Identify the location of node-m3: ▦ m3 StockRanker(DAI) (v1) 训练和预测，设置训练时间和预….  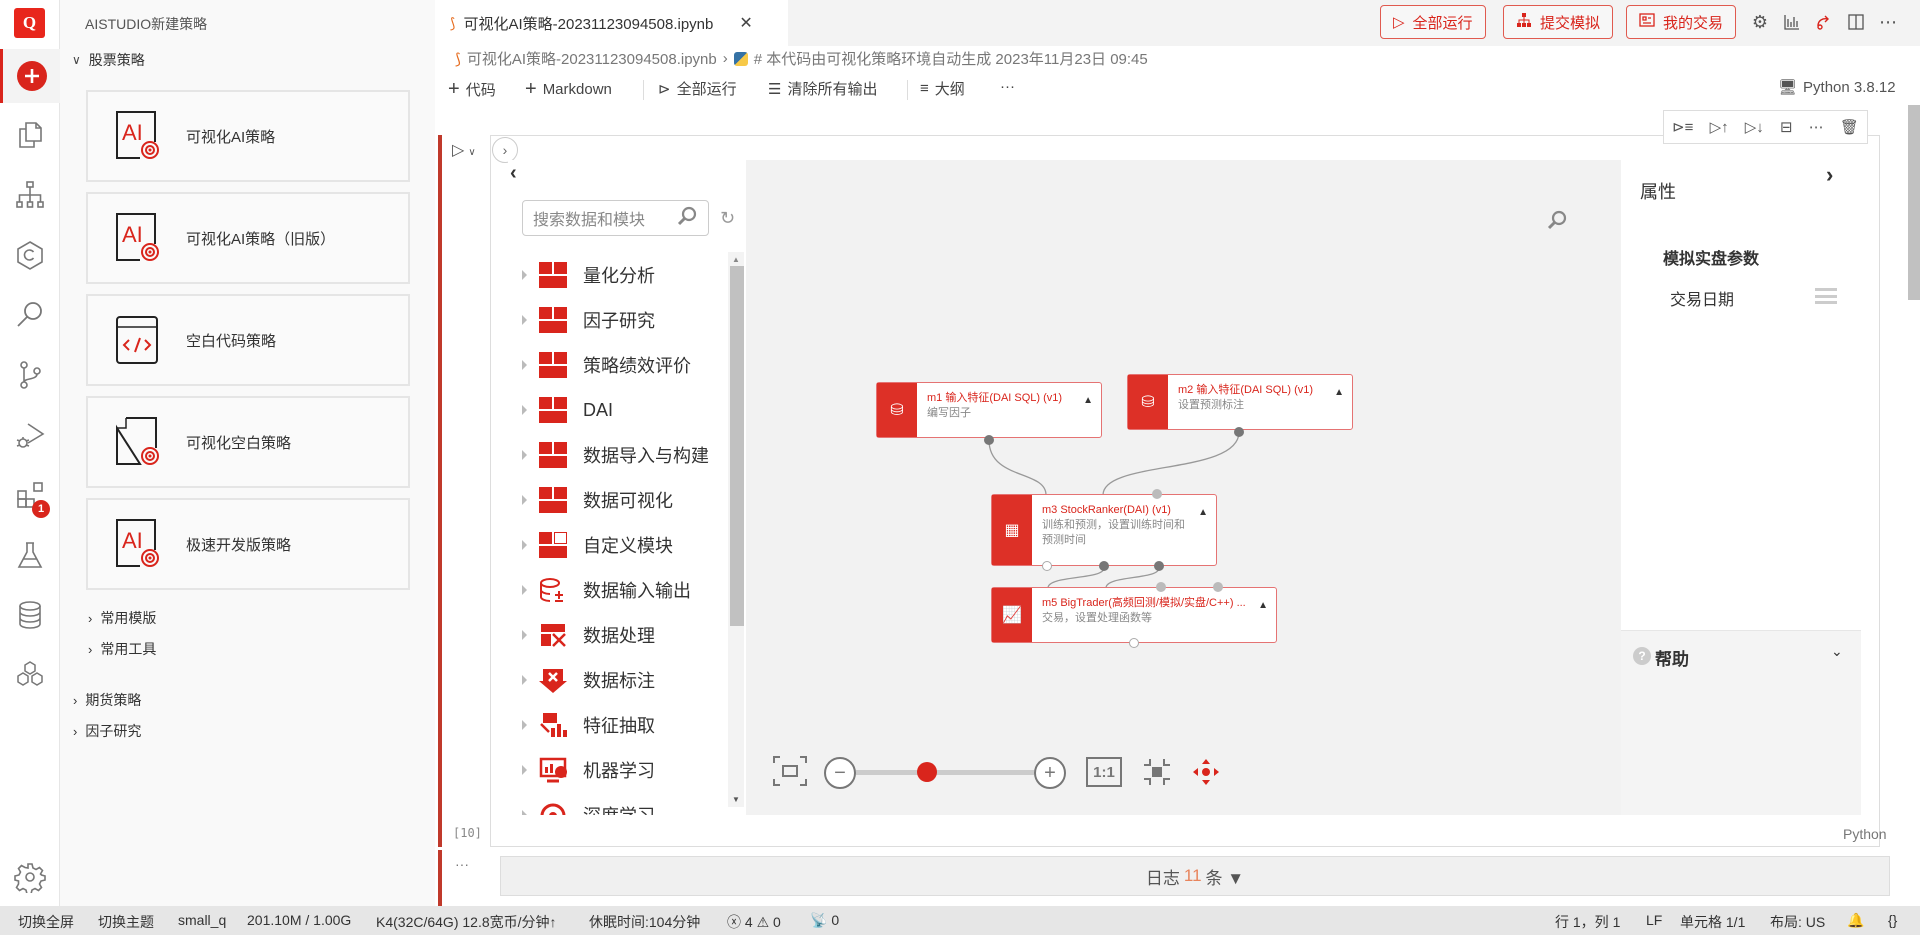
(1104, 530).